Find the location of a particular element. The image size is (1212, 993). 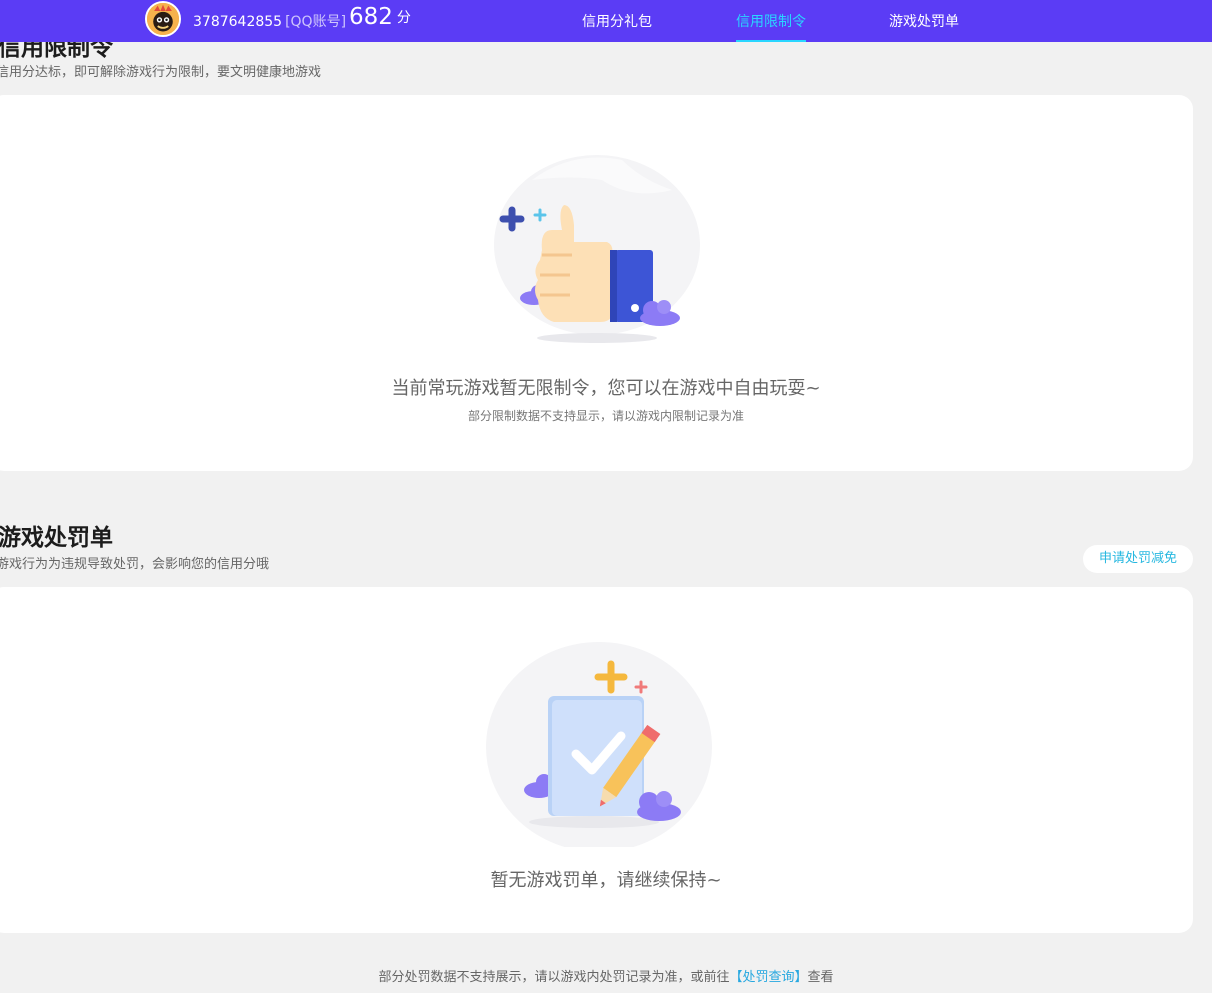

account-type: [QQ账号] is located at coordinates (316, 22).